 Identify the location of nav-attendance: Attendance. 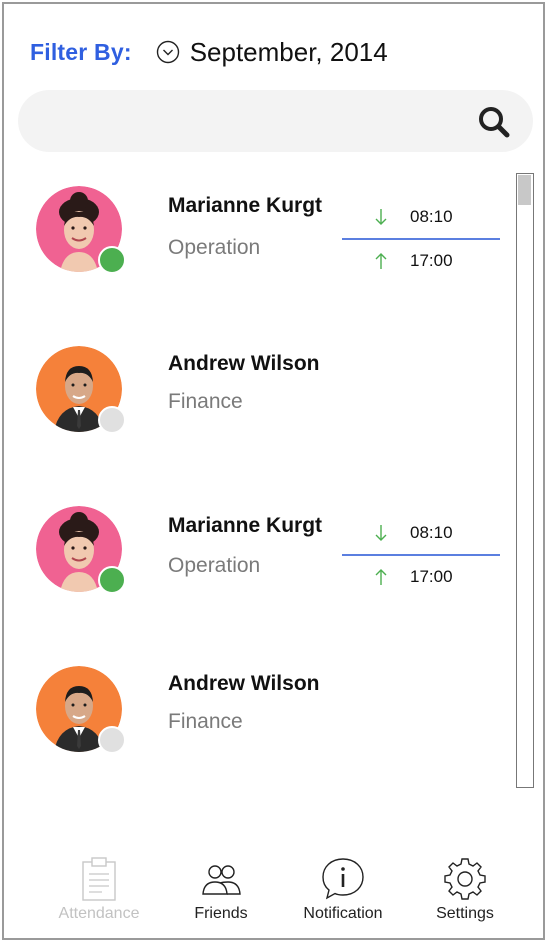
(99, 890).